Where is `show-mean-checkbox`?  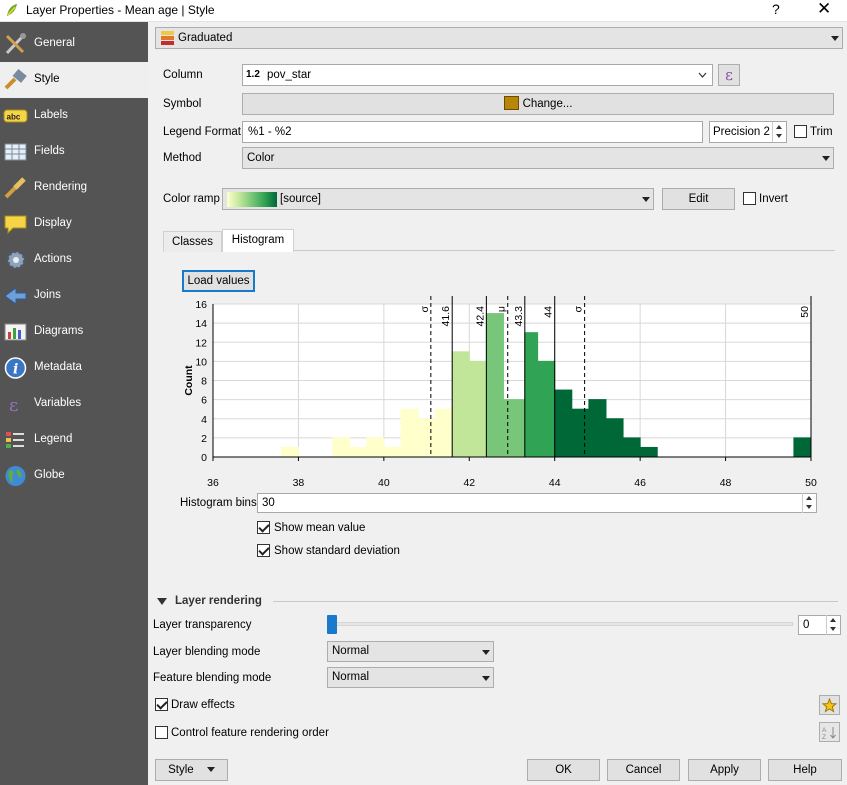
show-mean-checkbox is located at coordinates (263, 527).